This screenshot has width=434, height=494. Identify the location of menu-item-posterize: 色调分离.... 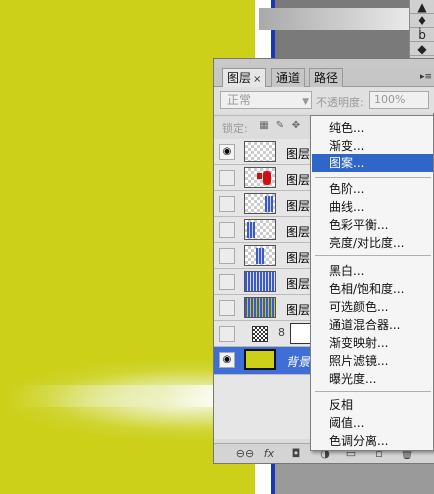
(372, 441).